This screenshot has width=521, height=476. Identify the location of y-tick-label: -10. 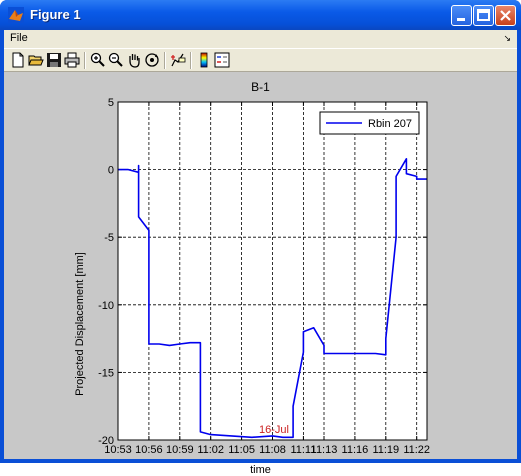
(106, 306).